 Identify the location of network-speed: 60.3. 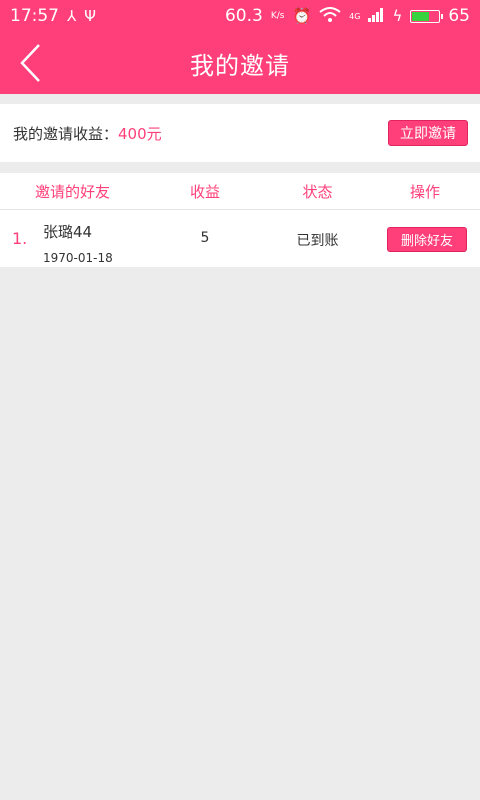
(243, 16).